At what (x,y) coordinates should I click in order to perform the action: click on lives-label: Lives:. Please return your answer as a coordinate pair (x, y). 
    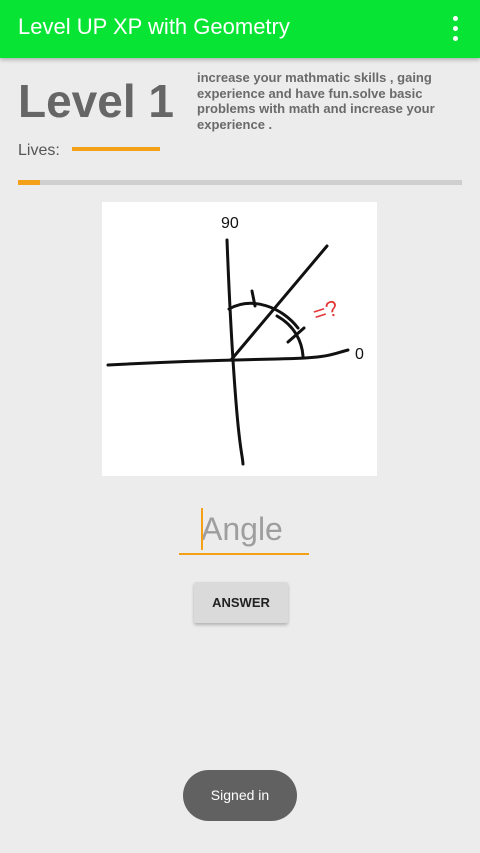
    Looking at the image, I should click on (39, 150).